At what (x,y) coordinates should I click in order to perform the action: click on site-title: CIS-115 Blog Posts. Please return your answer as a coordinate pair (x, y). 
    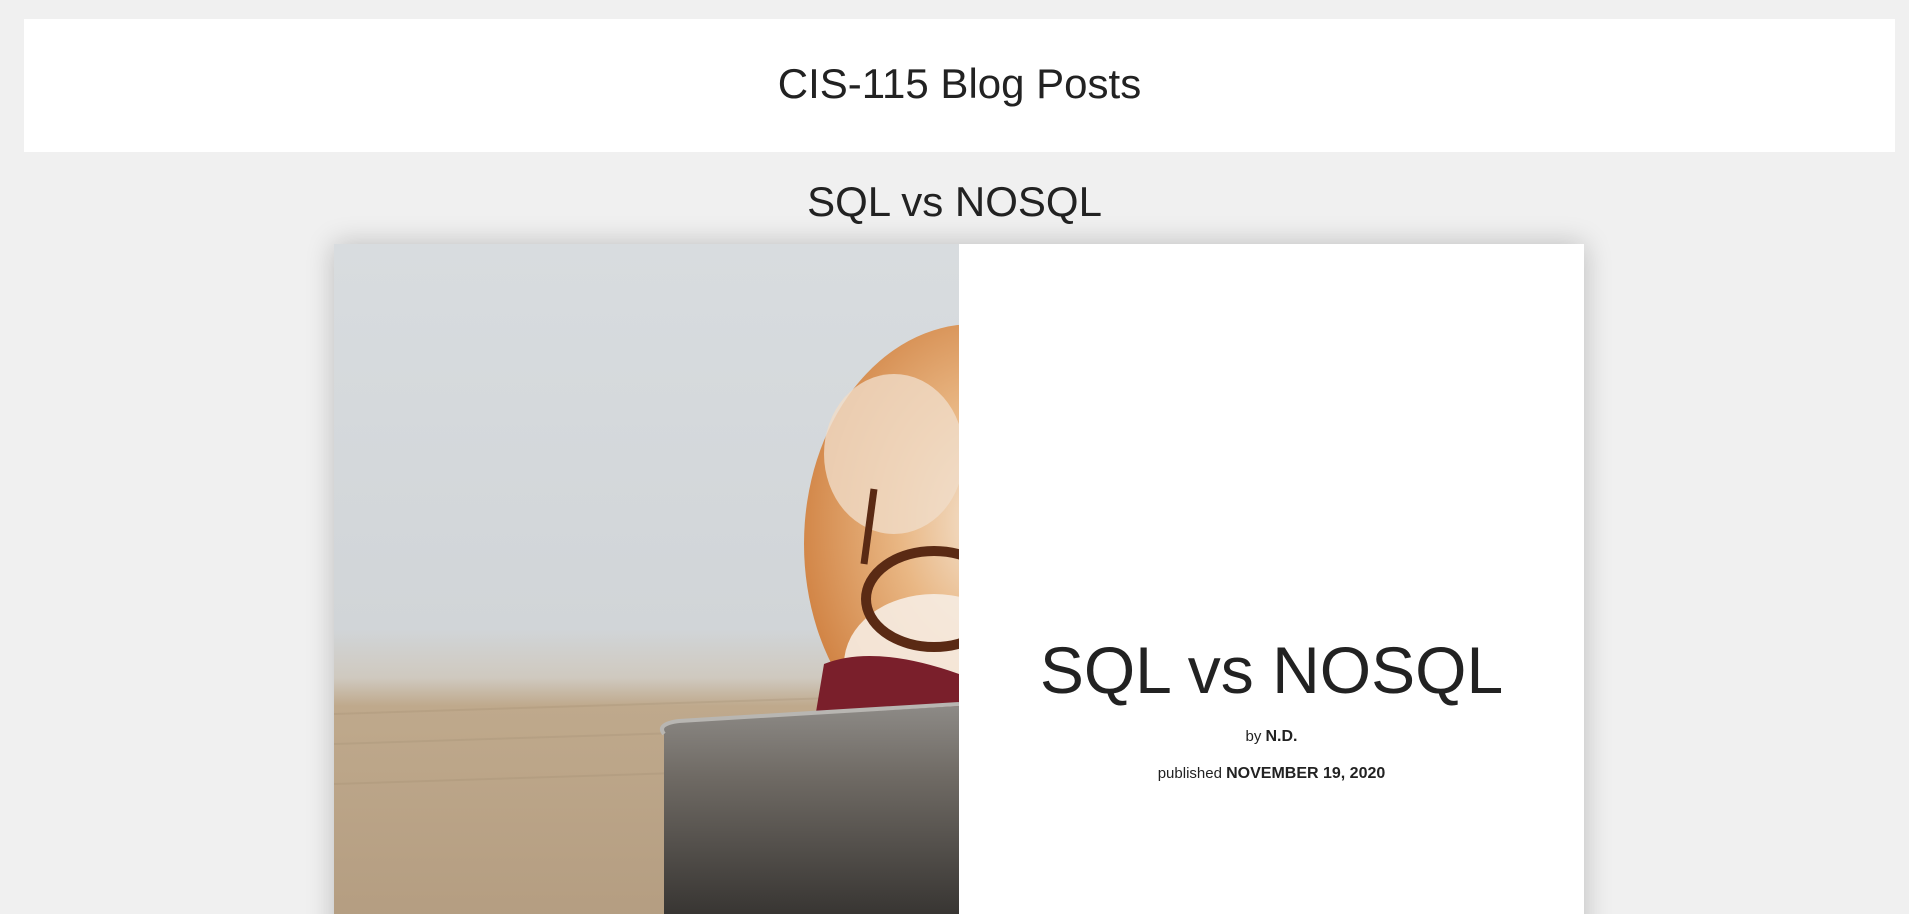
    Looking at the image, I should click on (959, 83).